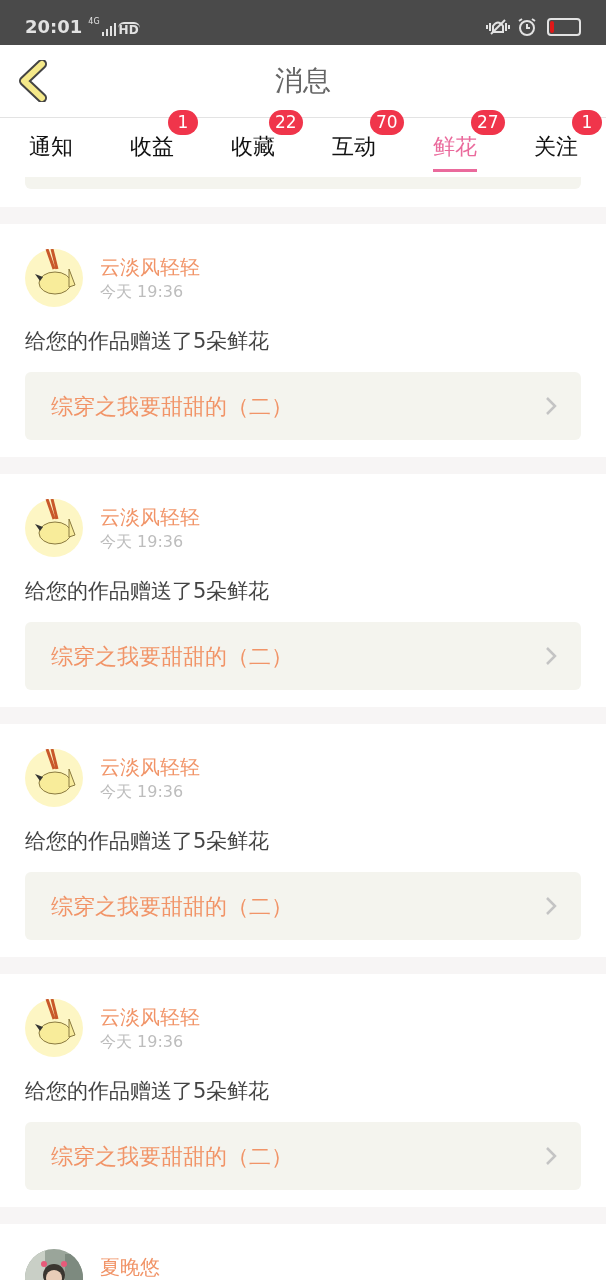  What do you see at coordinates (303, 81) in the screenshot?
I see `page-title: 消息` at bounding box center [303, 81].